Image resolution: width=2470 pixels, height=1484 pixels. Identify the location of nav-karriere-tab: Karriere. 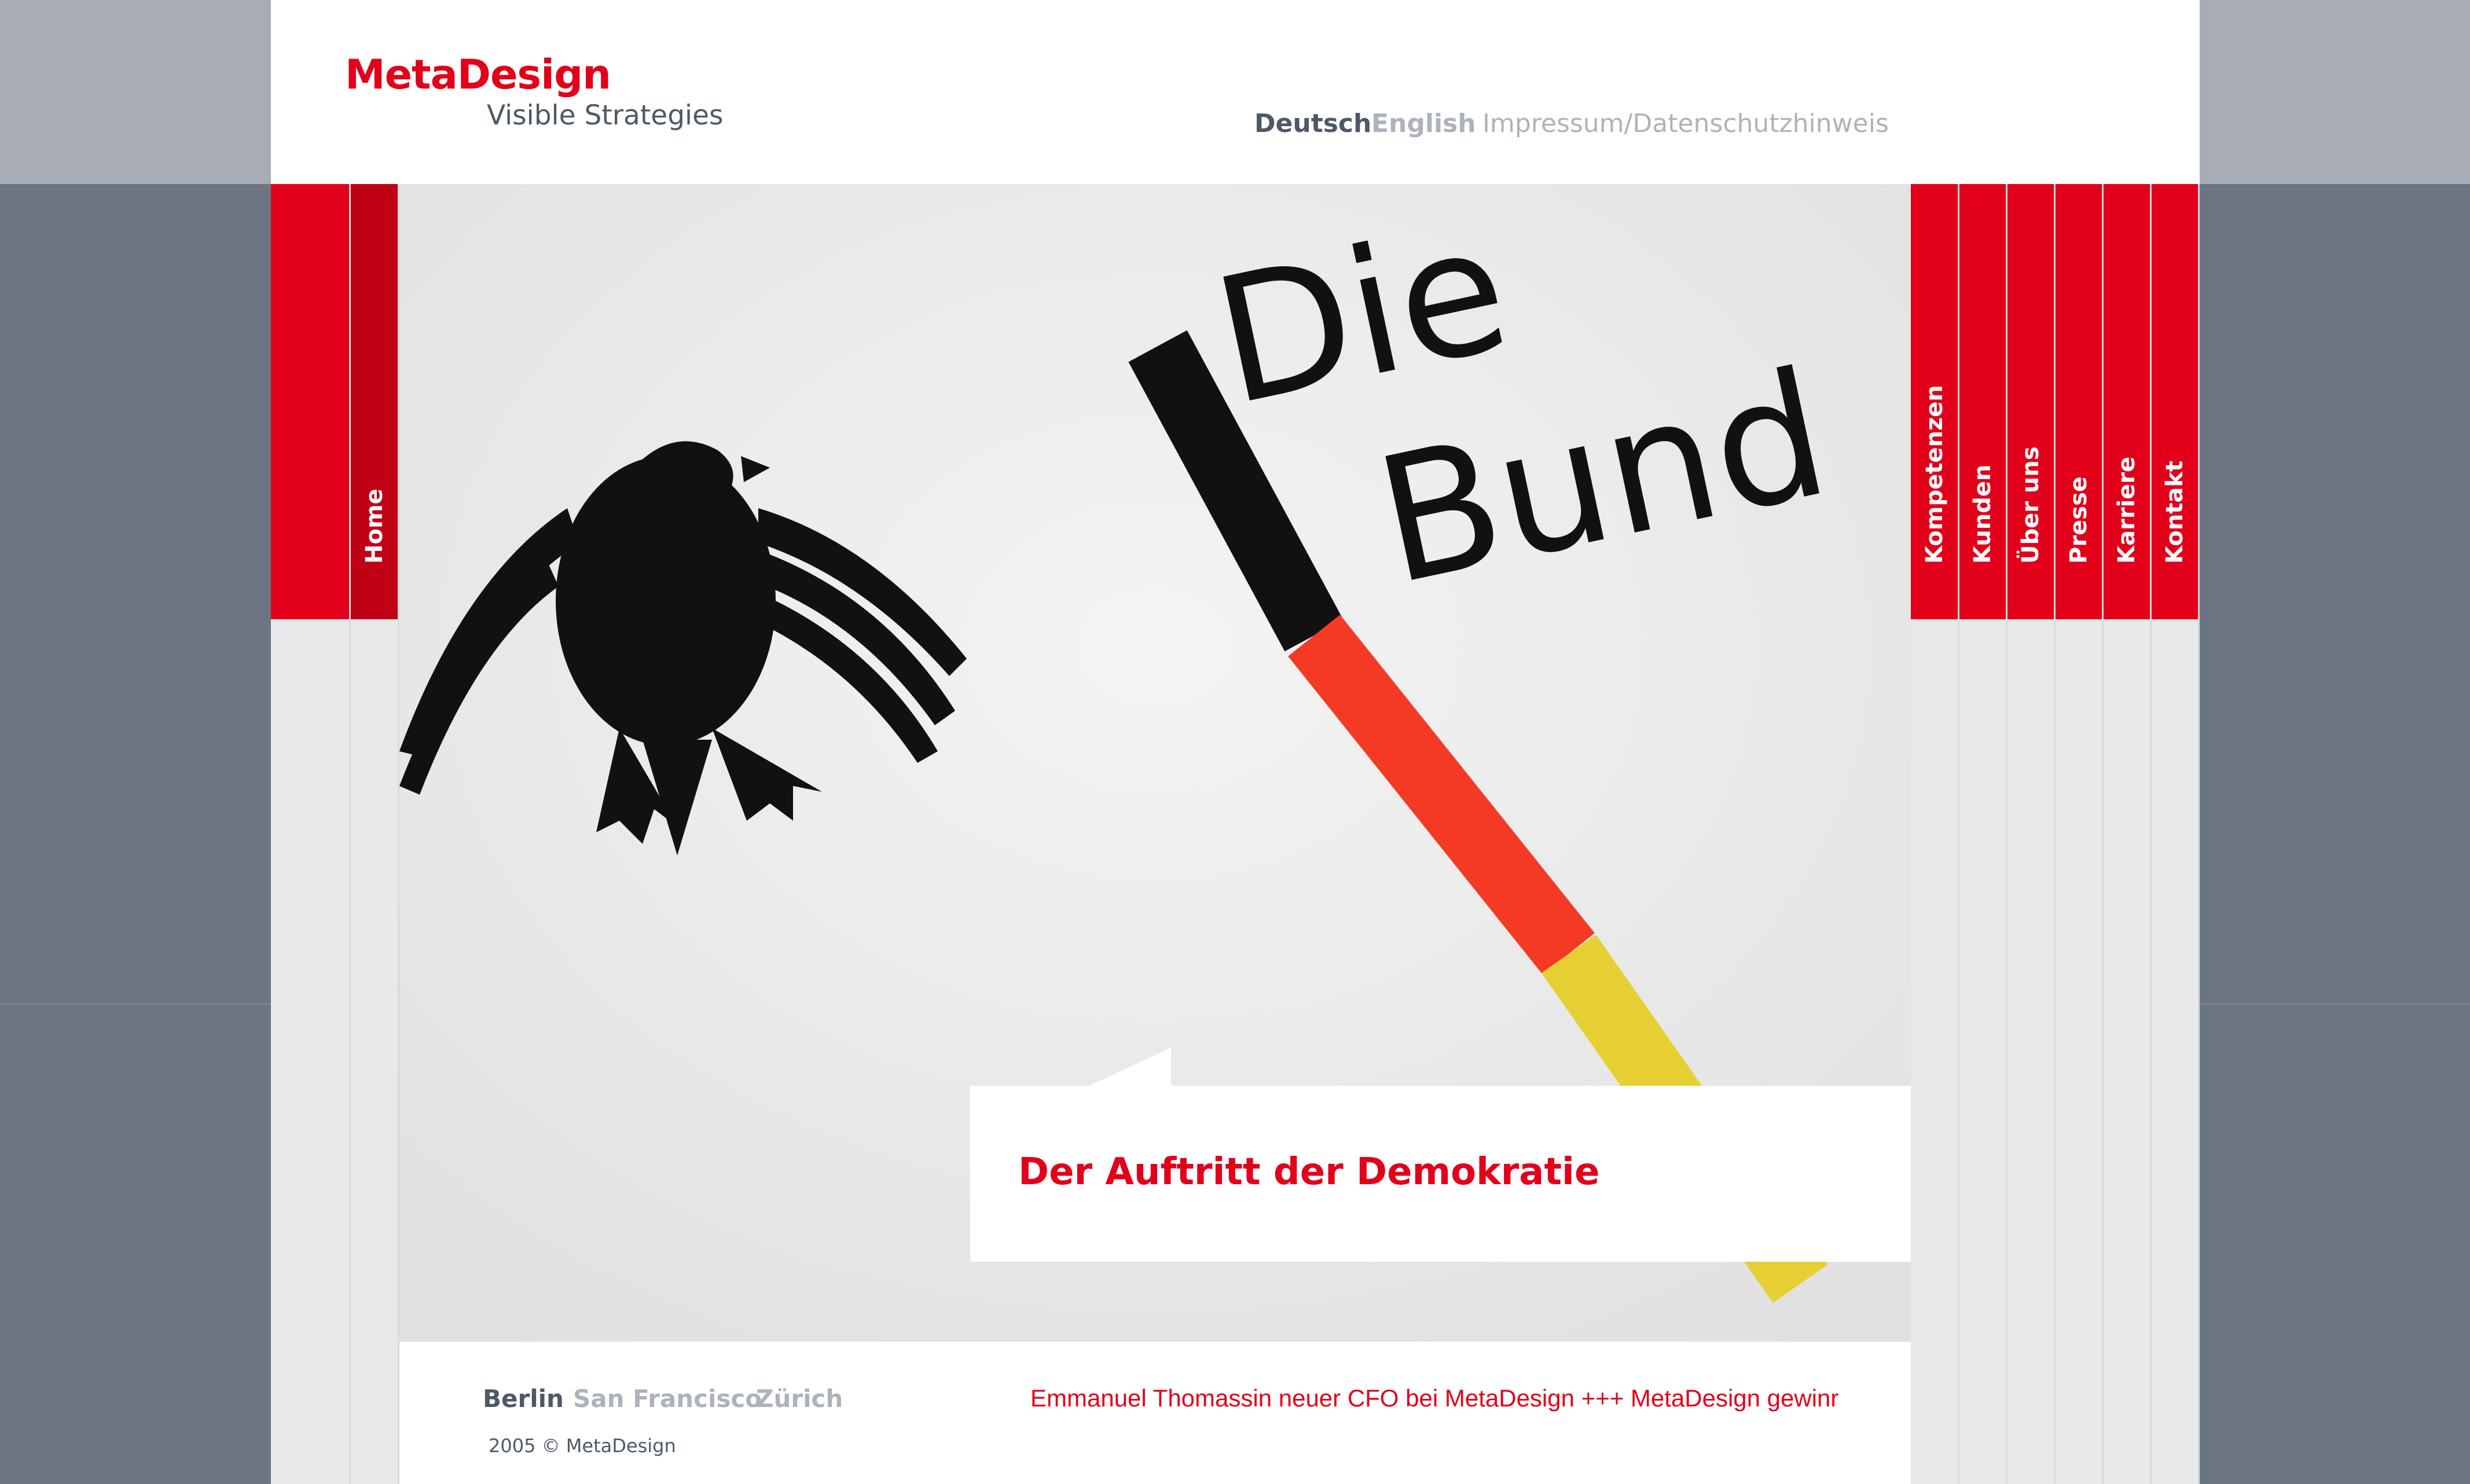
(2127, 402).